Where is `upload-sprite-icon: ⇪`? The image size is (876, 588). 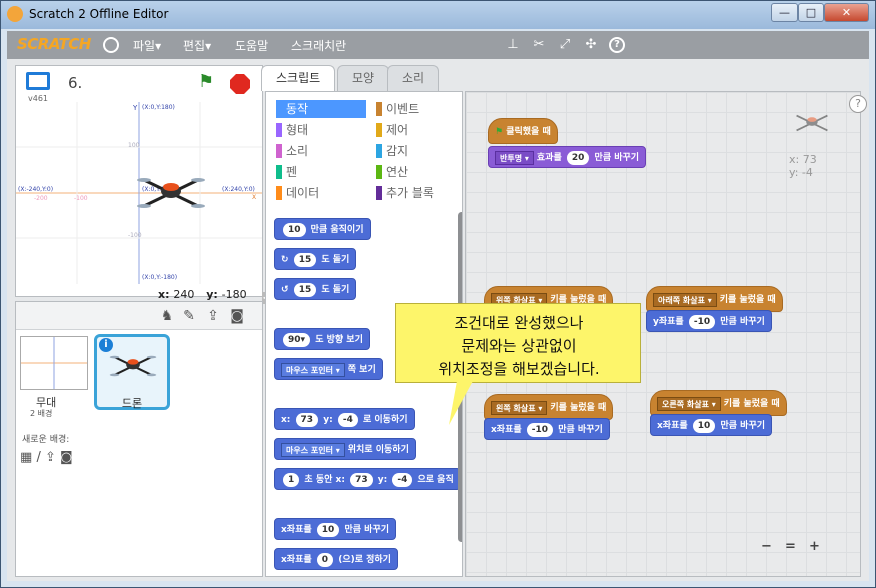
upload-sprite-icon: ⇪ is located at coordinates (213, 316).